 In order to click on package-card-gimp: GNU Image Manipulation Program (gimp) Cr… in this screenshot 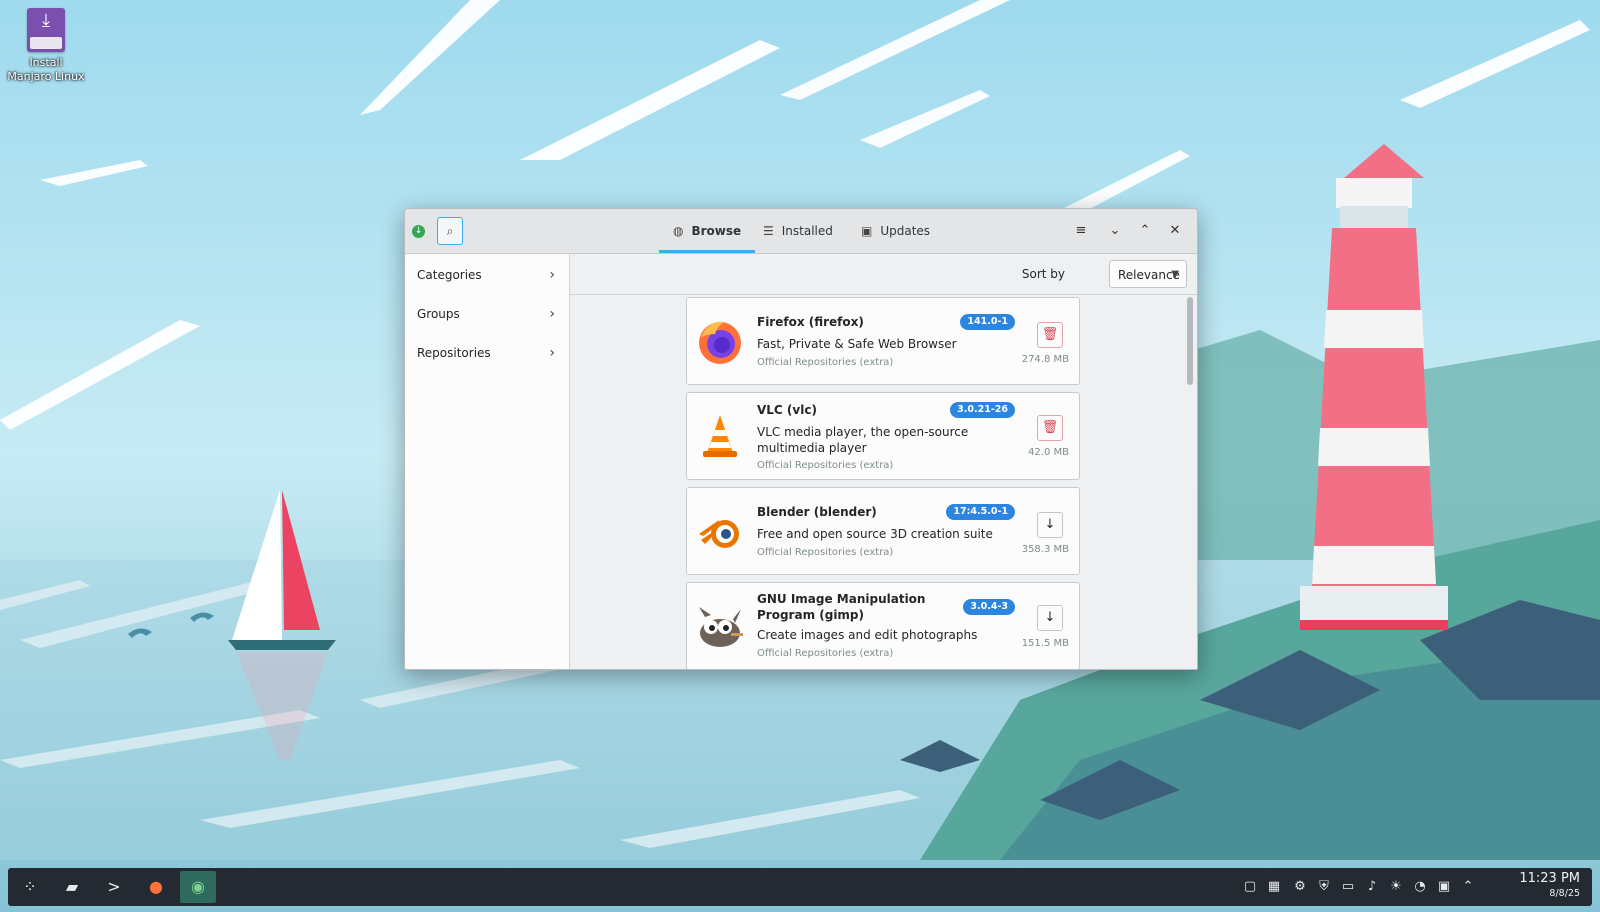, I will do `click(883, 625)`.